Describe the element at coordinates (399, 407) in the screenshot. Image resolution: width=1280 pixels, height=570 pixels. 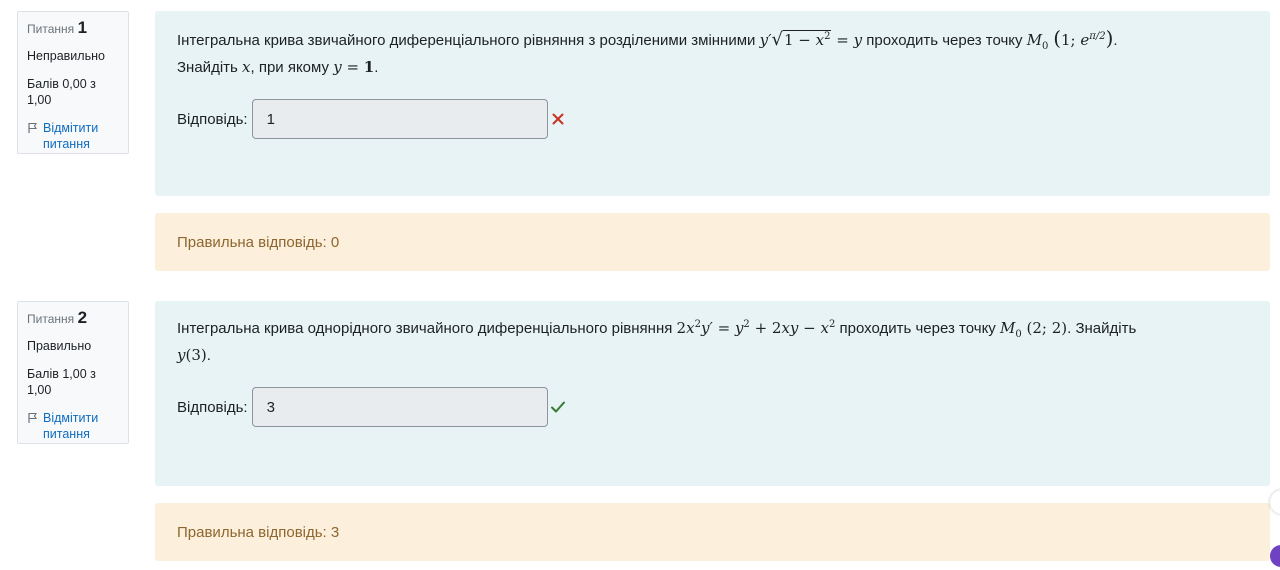
I see `answer-input: 3` at that location.